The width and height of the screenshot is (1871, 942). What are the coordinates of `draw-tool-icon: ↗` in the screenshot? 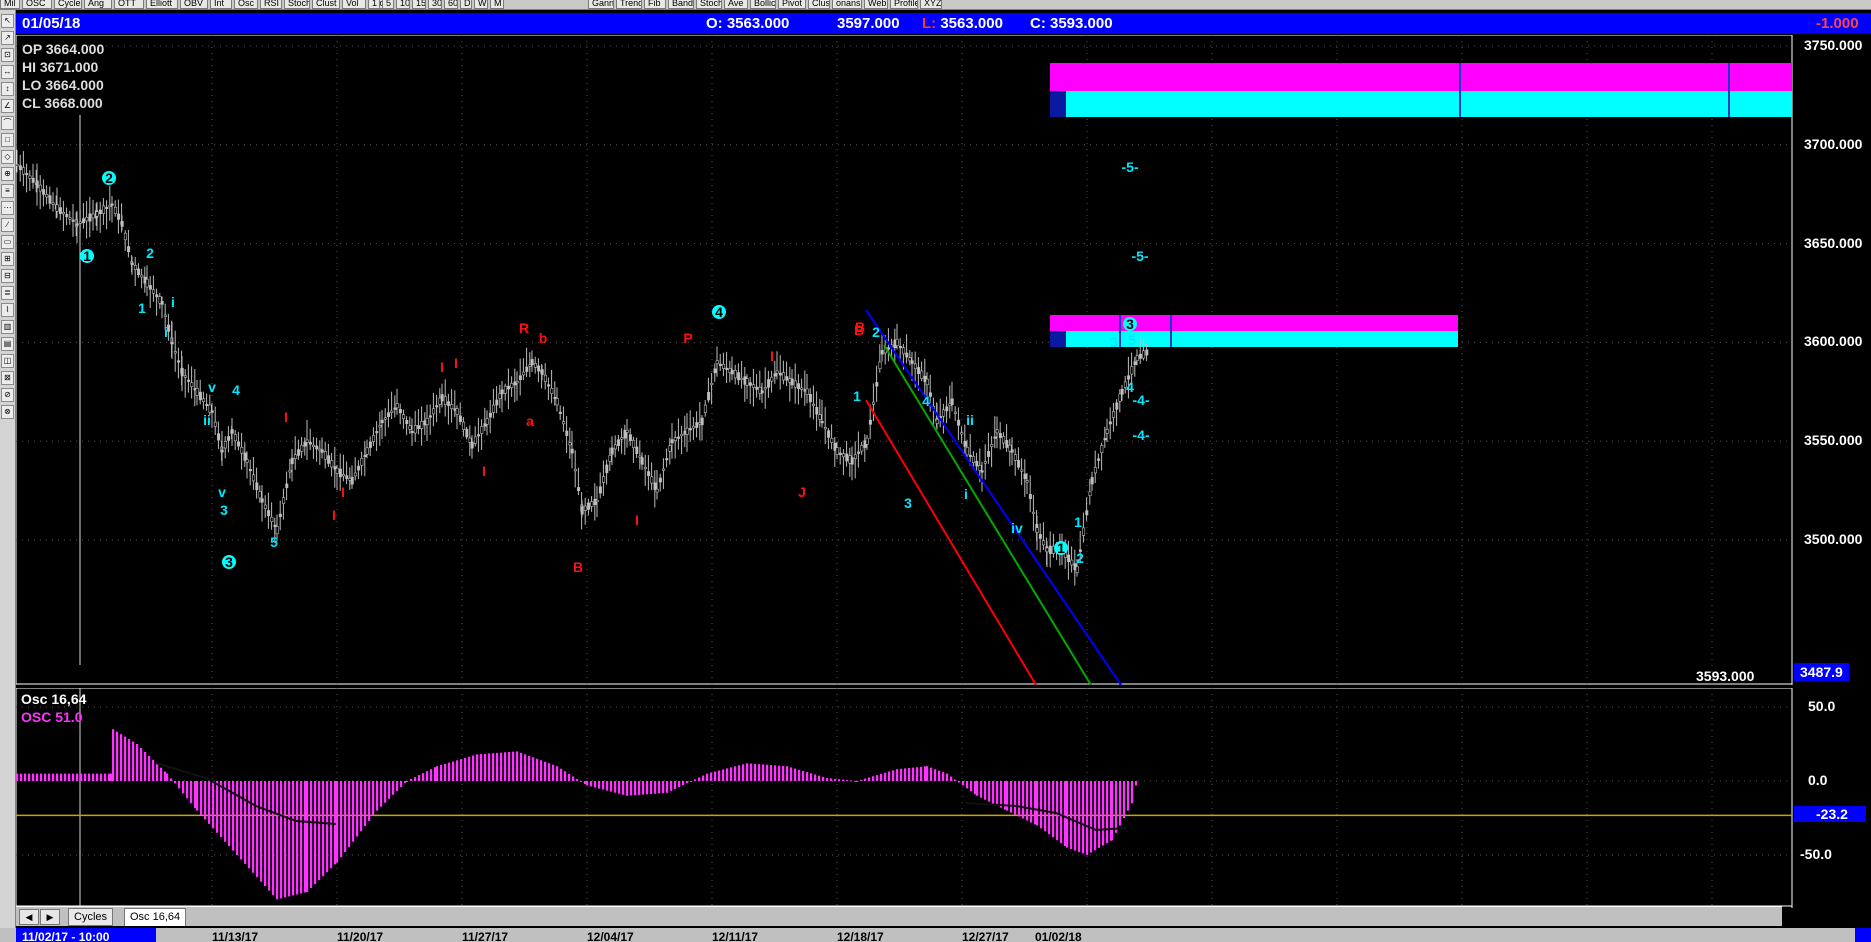 It's located at (7, 38).